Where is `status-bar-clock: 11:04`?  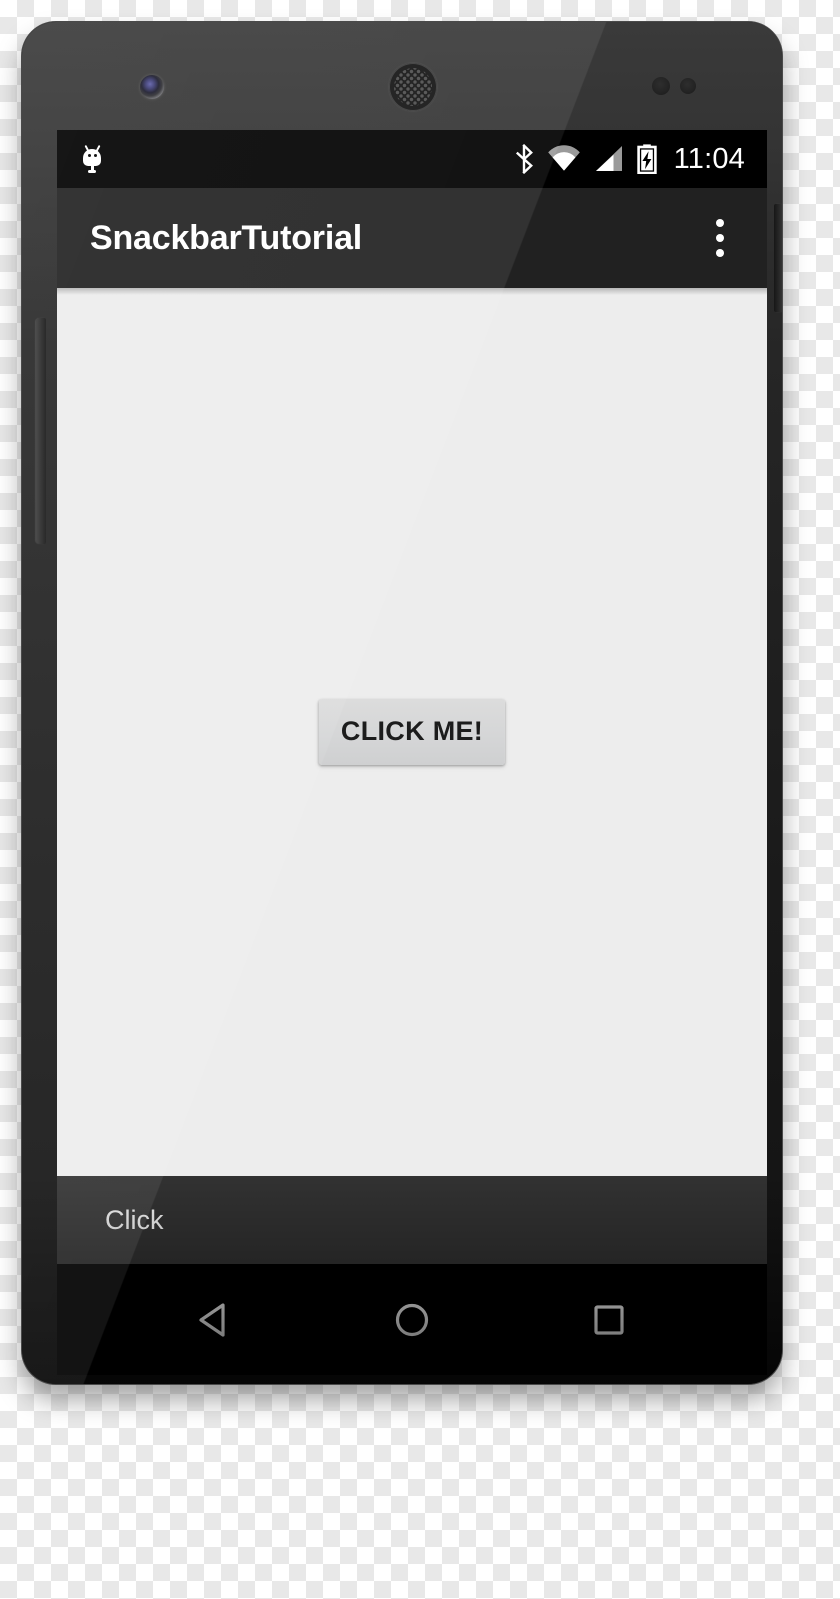 status-bar-clock: 11:04 is located at coordinates (709, 158).